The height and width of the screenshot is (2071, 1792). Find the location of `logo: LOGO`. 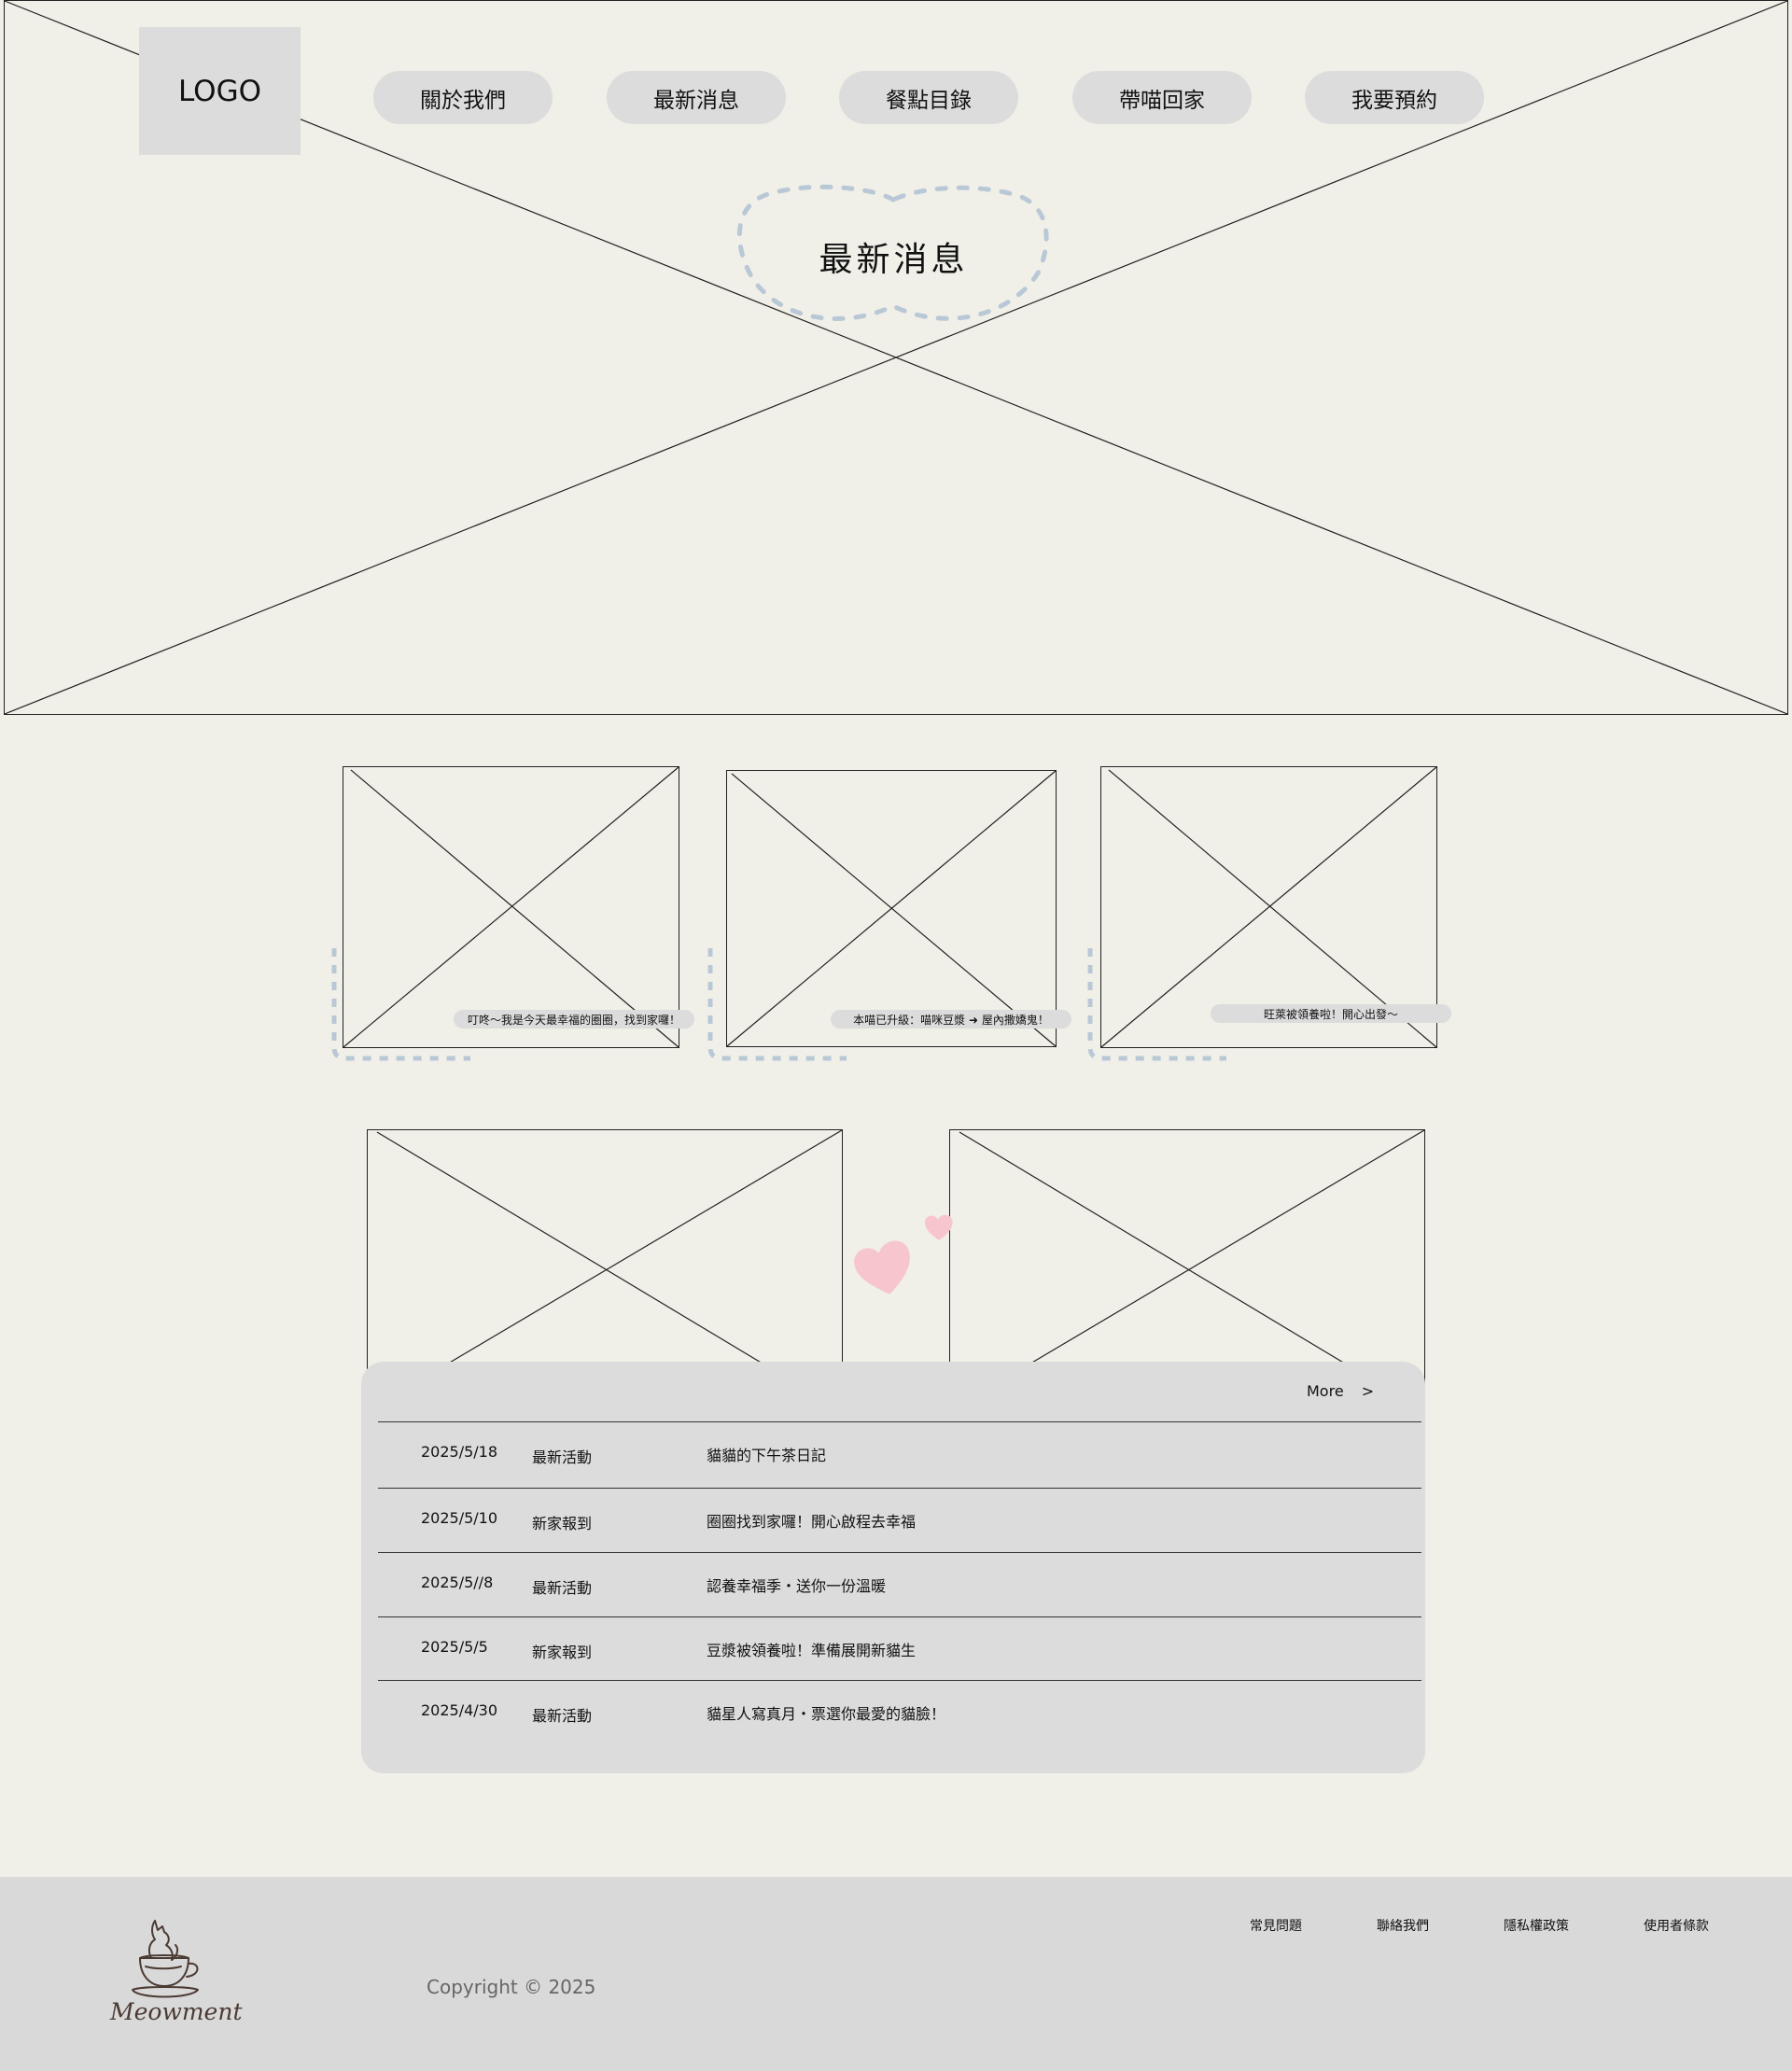

logo: LOGO is located at coordinates (220, 91).